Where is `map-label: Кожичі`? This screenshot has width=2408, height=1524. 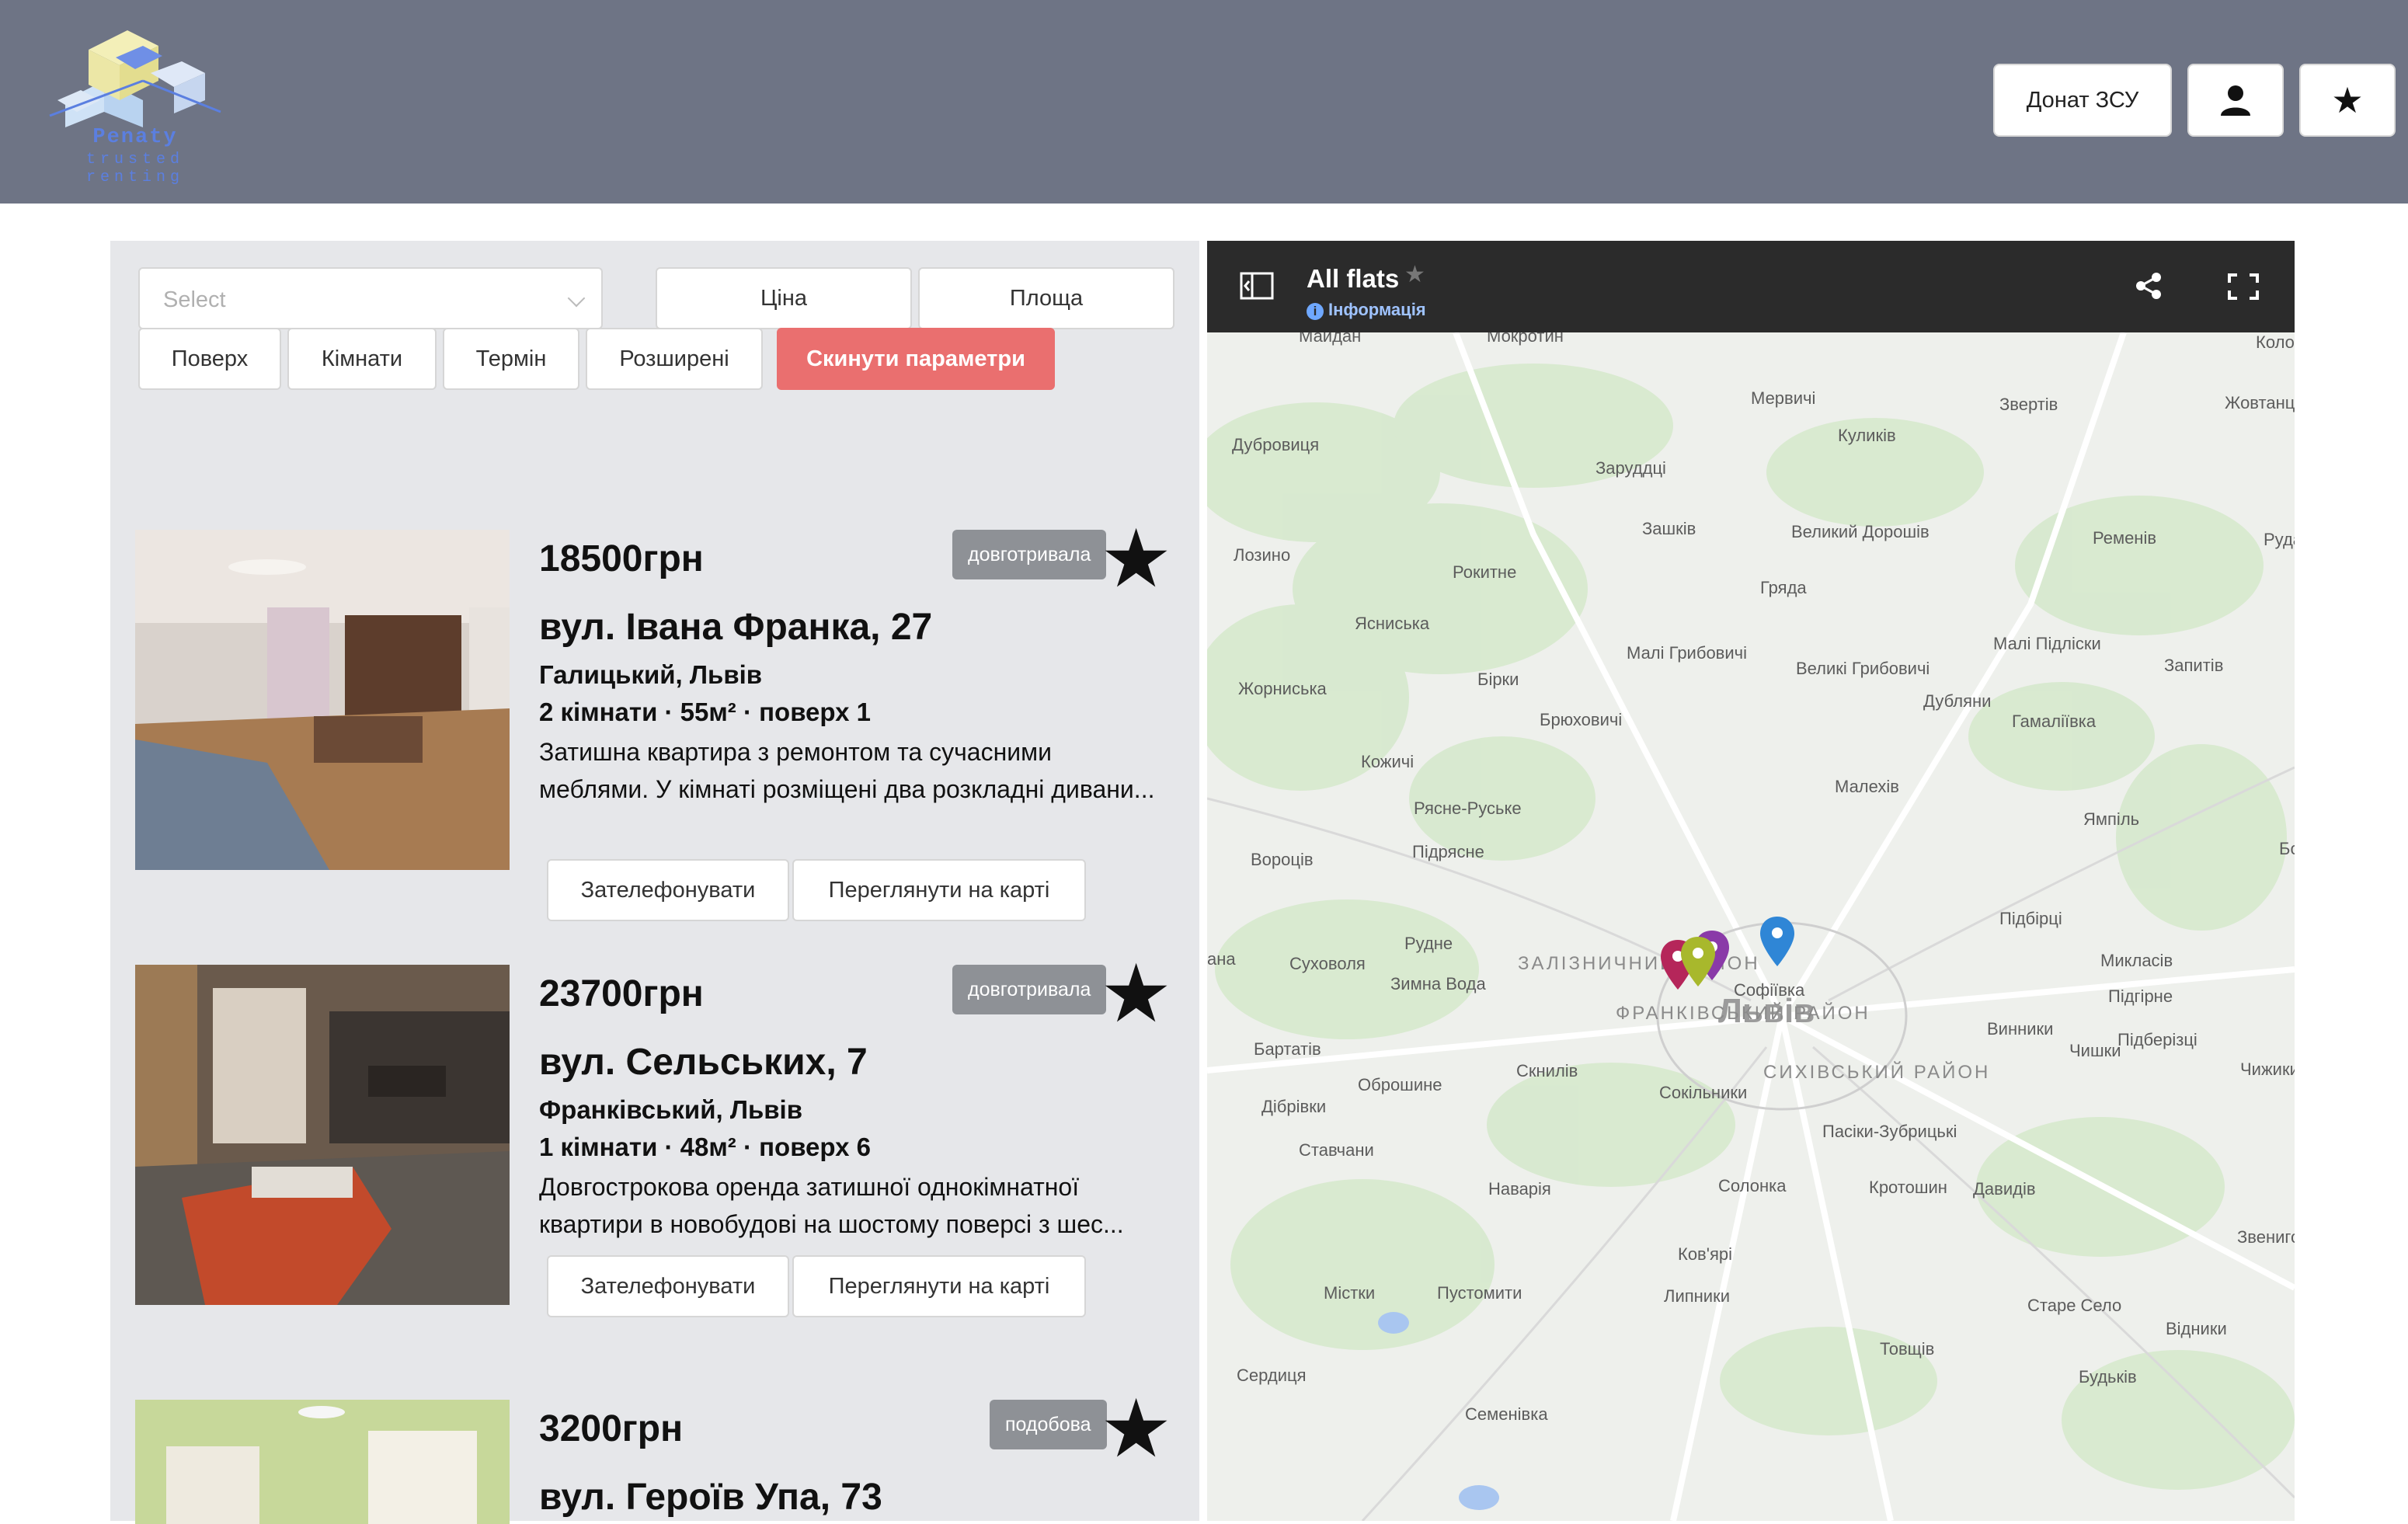 map-label: Кожичі is located at coordinates (1387, 761).